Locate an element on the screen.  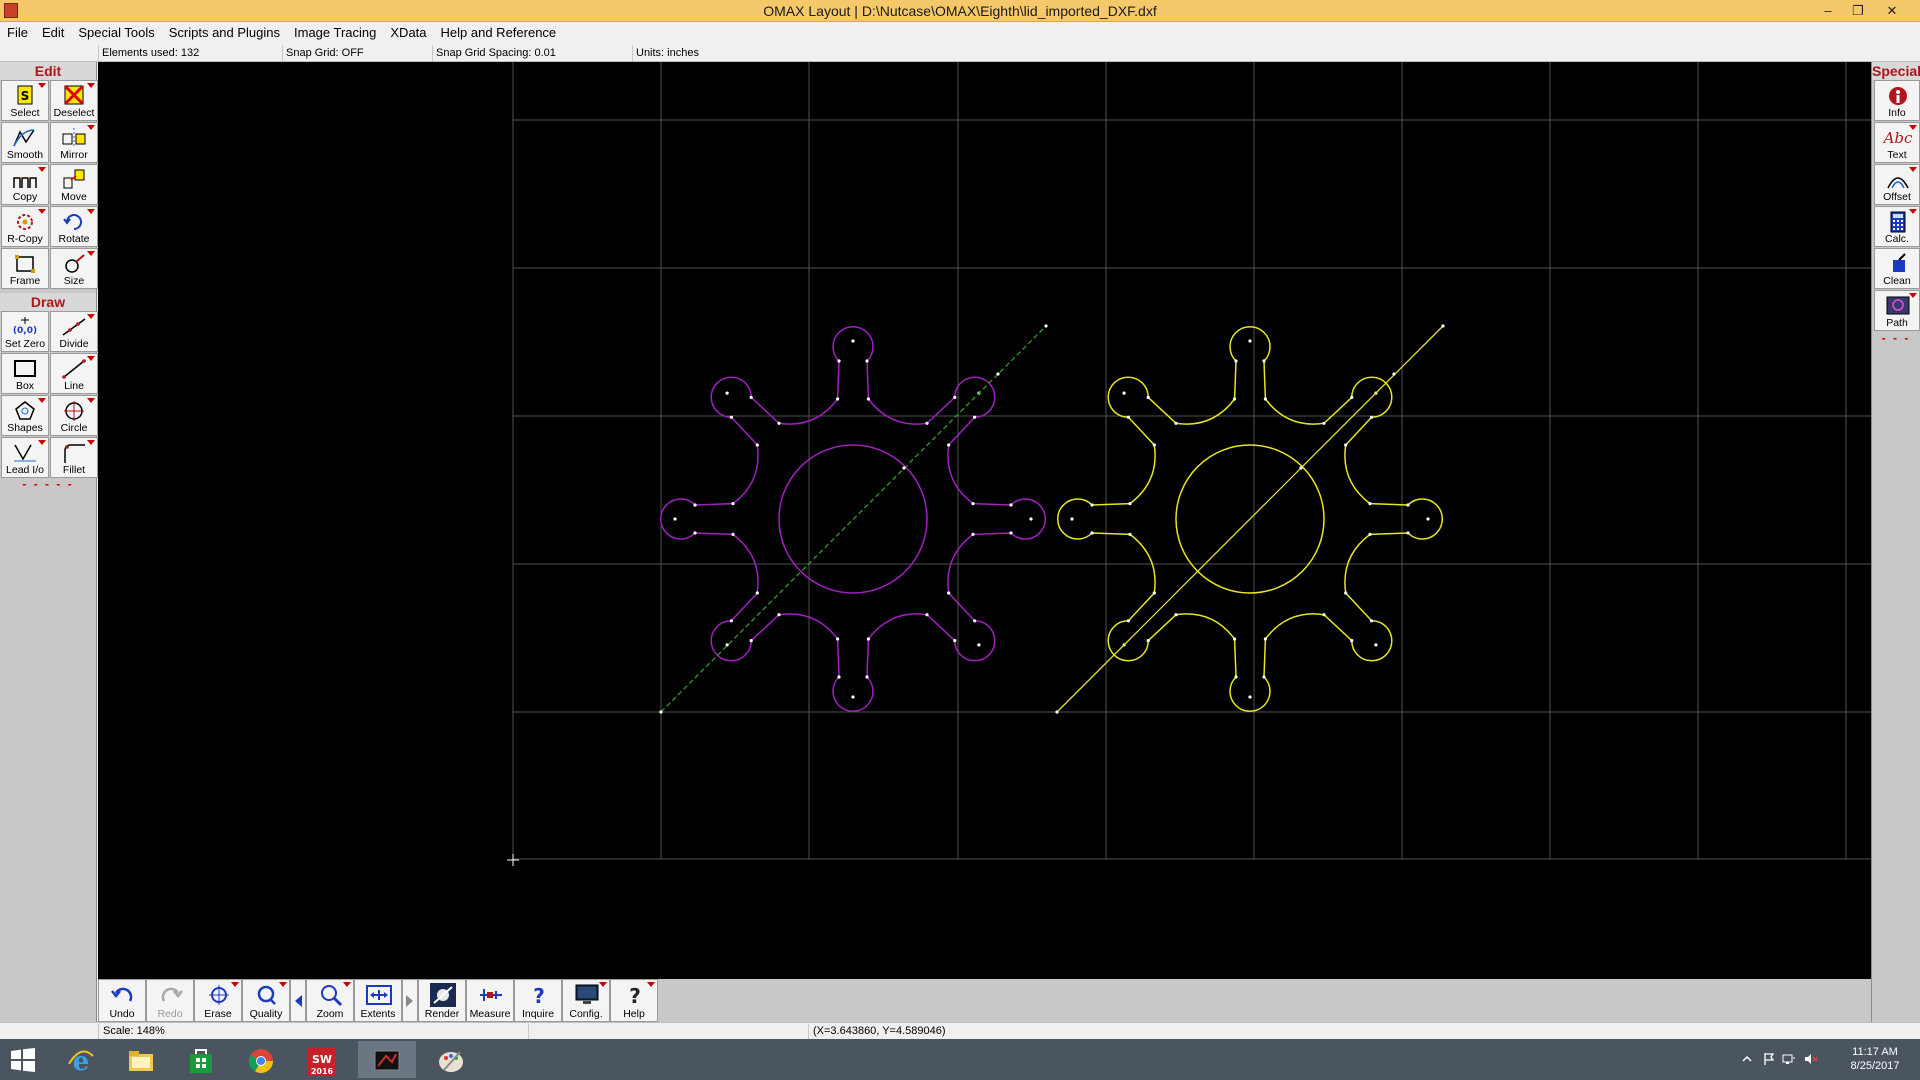
move-button: Move is located at coordinates (74, 184).